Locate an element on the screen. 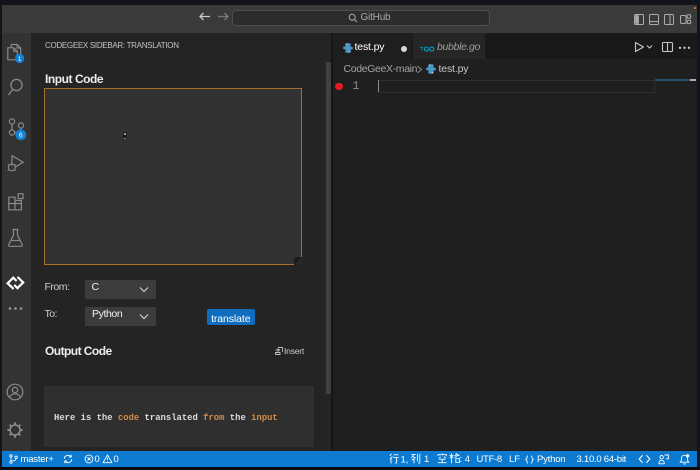 The image size is (700, 470). svg-text: 6 is located at coordinates (21, 135).